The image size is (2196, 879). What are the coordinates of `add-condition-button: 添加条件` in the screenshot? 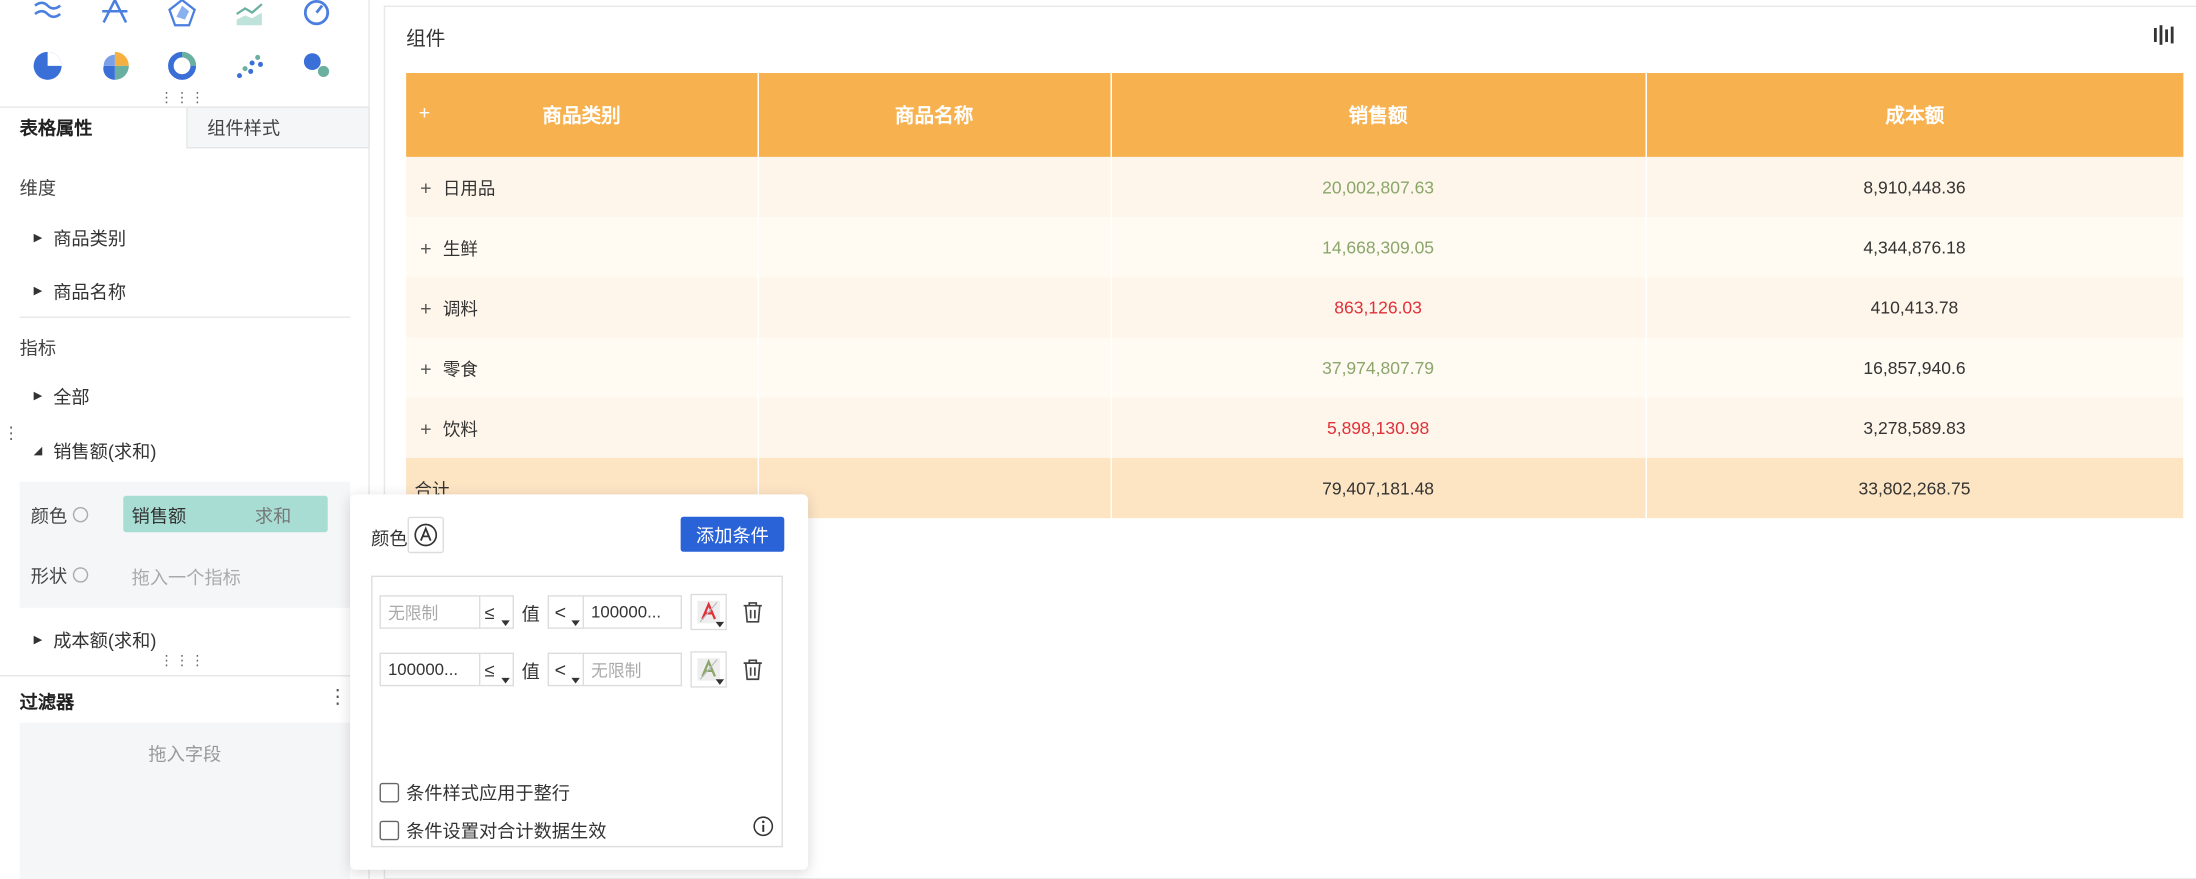 It's located at (732, 534).